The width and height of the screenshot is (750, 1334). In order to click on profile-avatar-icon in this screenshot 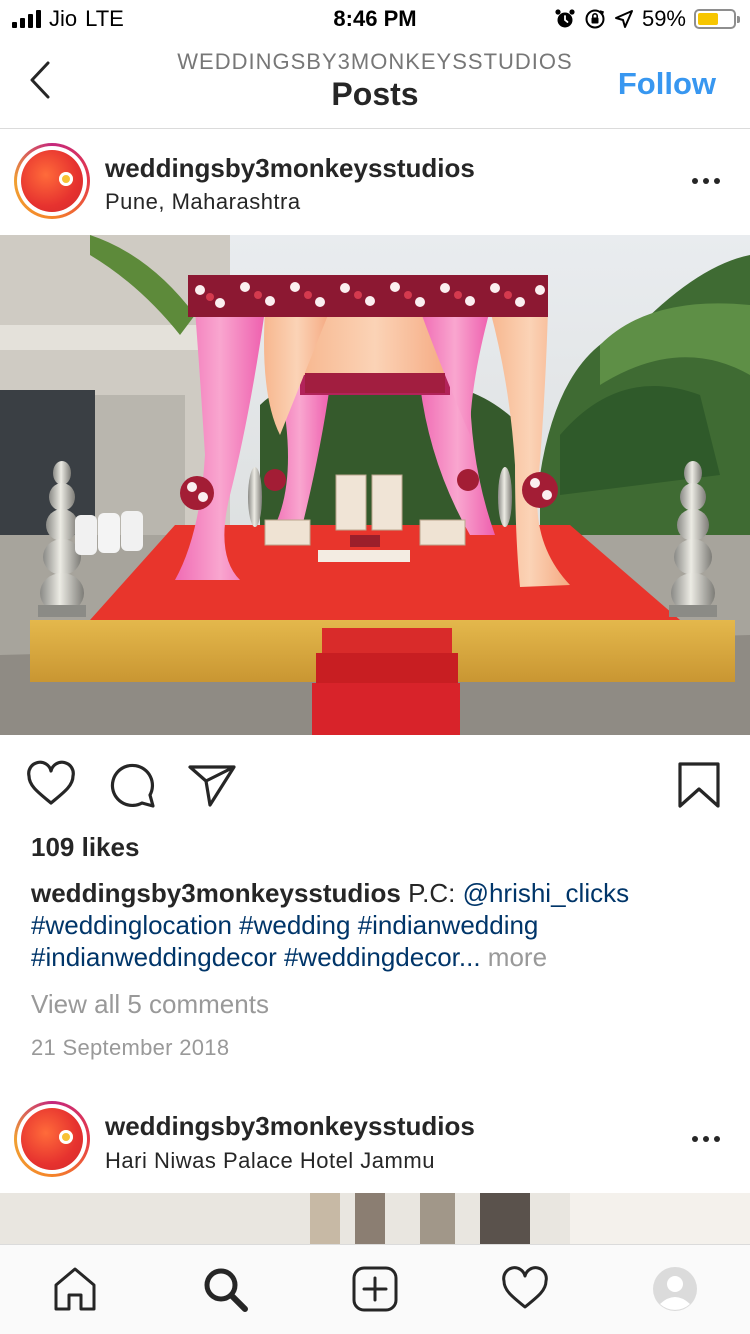, I will do `click(675, 1289)`.